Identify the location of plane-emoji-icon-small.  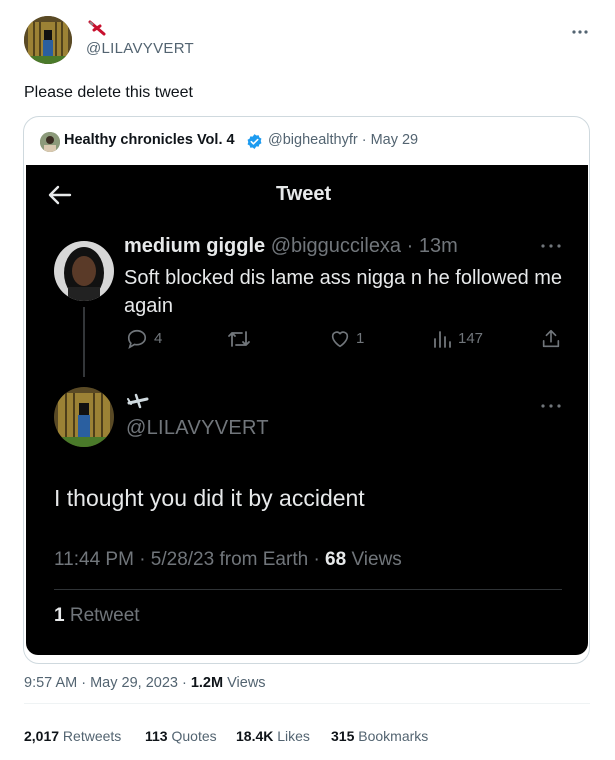
(138, 401).